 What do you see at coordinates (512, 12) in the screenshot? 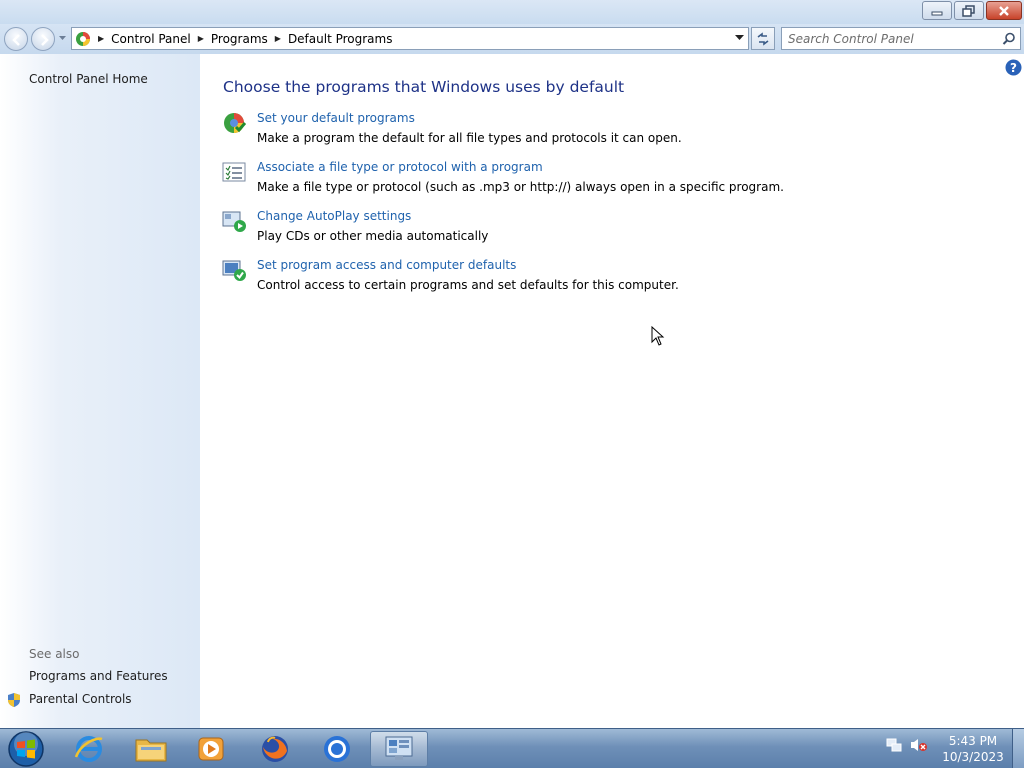
I see `window-title-bar` at bounding box center [512, 12].